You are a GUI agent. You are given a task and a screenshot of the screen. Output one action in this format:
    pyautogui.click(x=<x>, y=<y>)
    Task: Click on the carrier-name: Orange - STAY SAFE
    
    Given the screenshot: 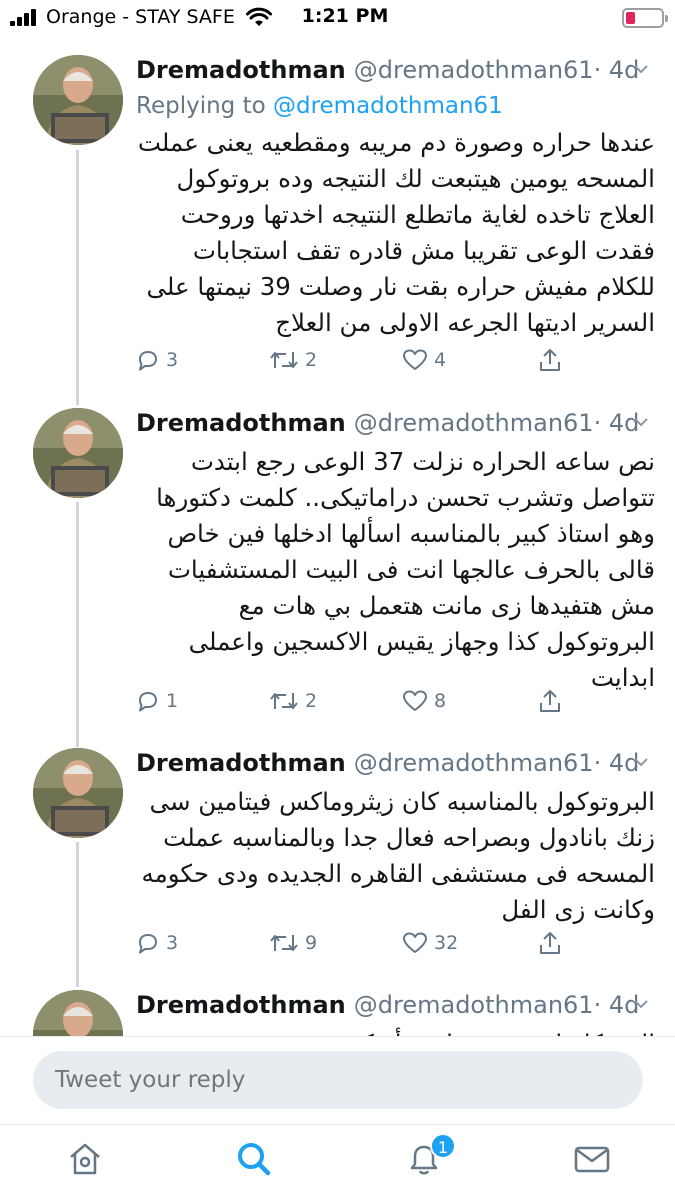 What is the action you would take?
    pyautogui.click(x=140, y=17)
    